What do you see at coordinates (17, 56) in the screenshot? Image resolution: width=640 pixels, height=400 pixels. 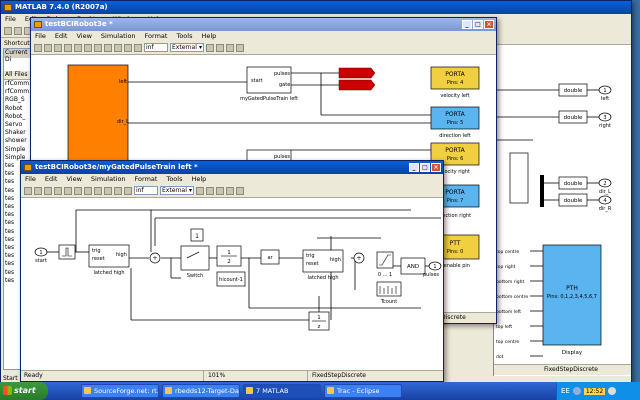 I see `current-dir-tab: Current Di` at bounding box center [17, 56].